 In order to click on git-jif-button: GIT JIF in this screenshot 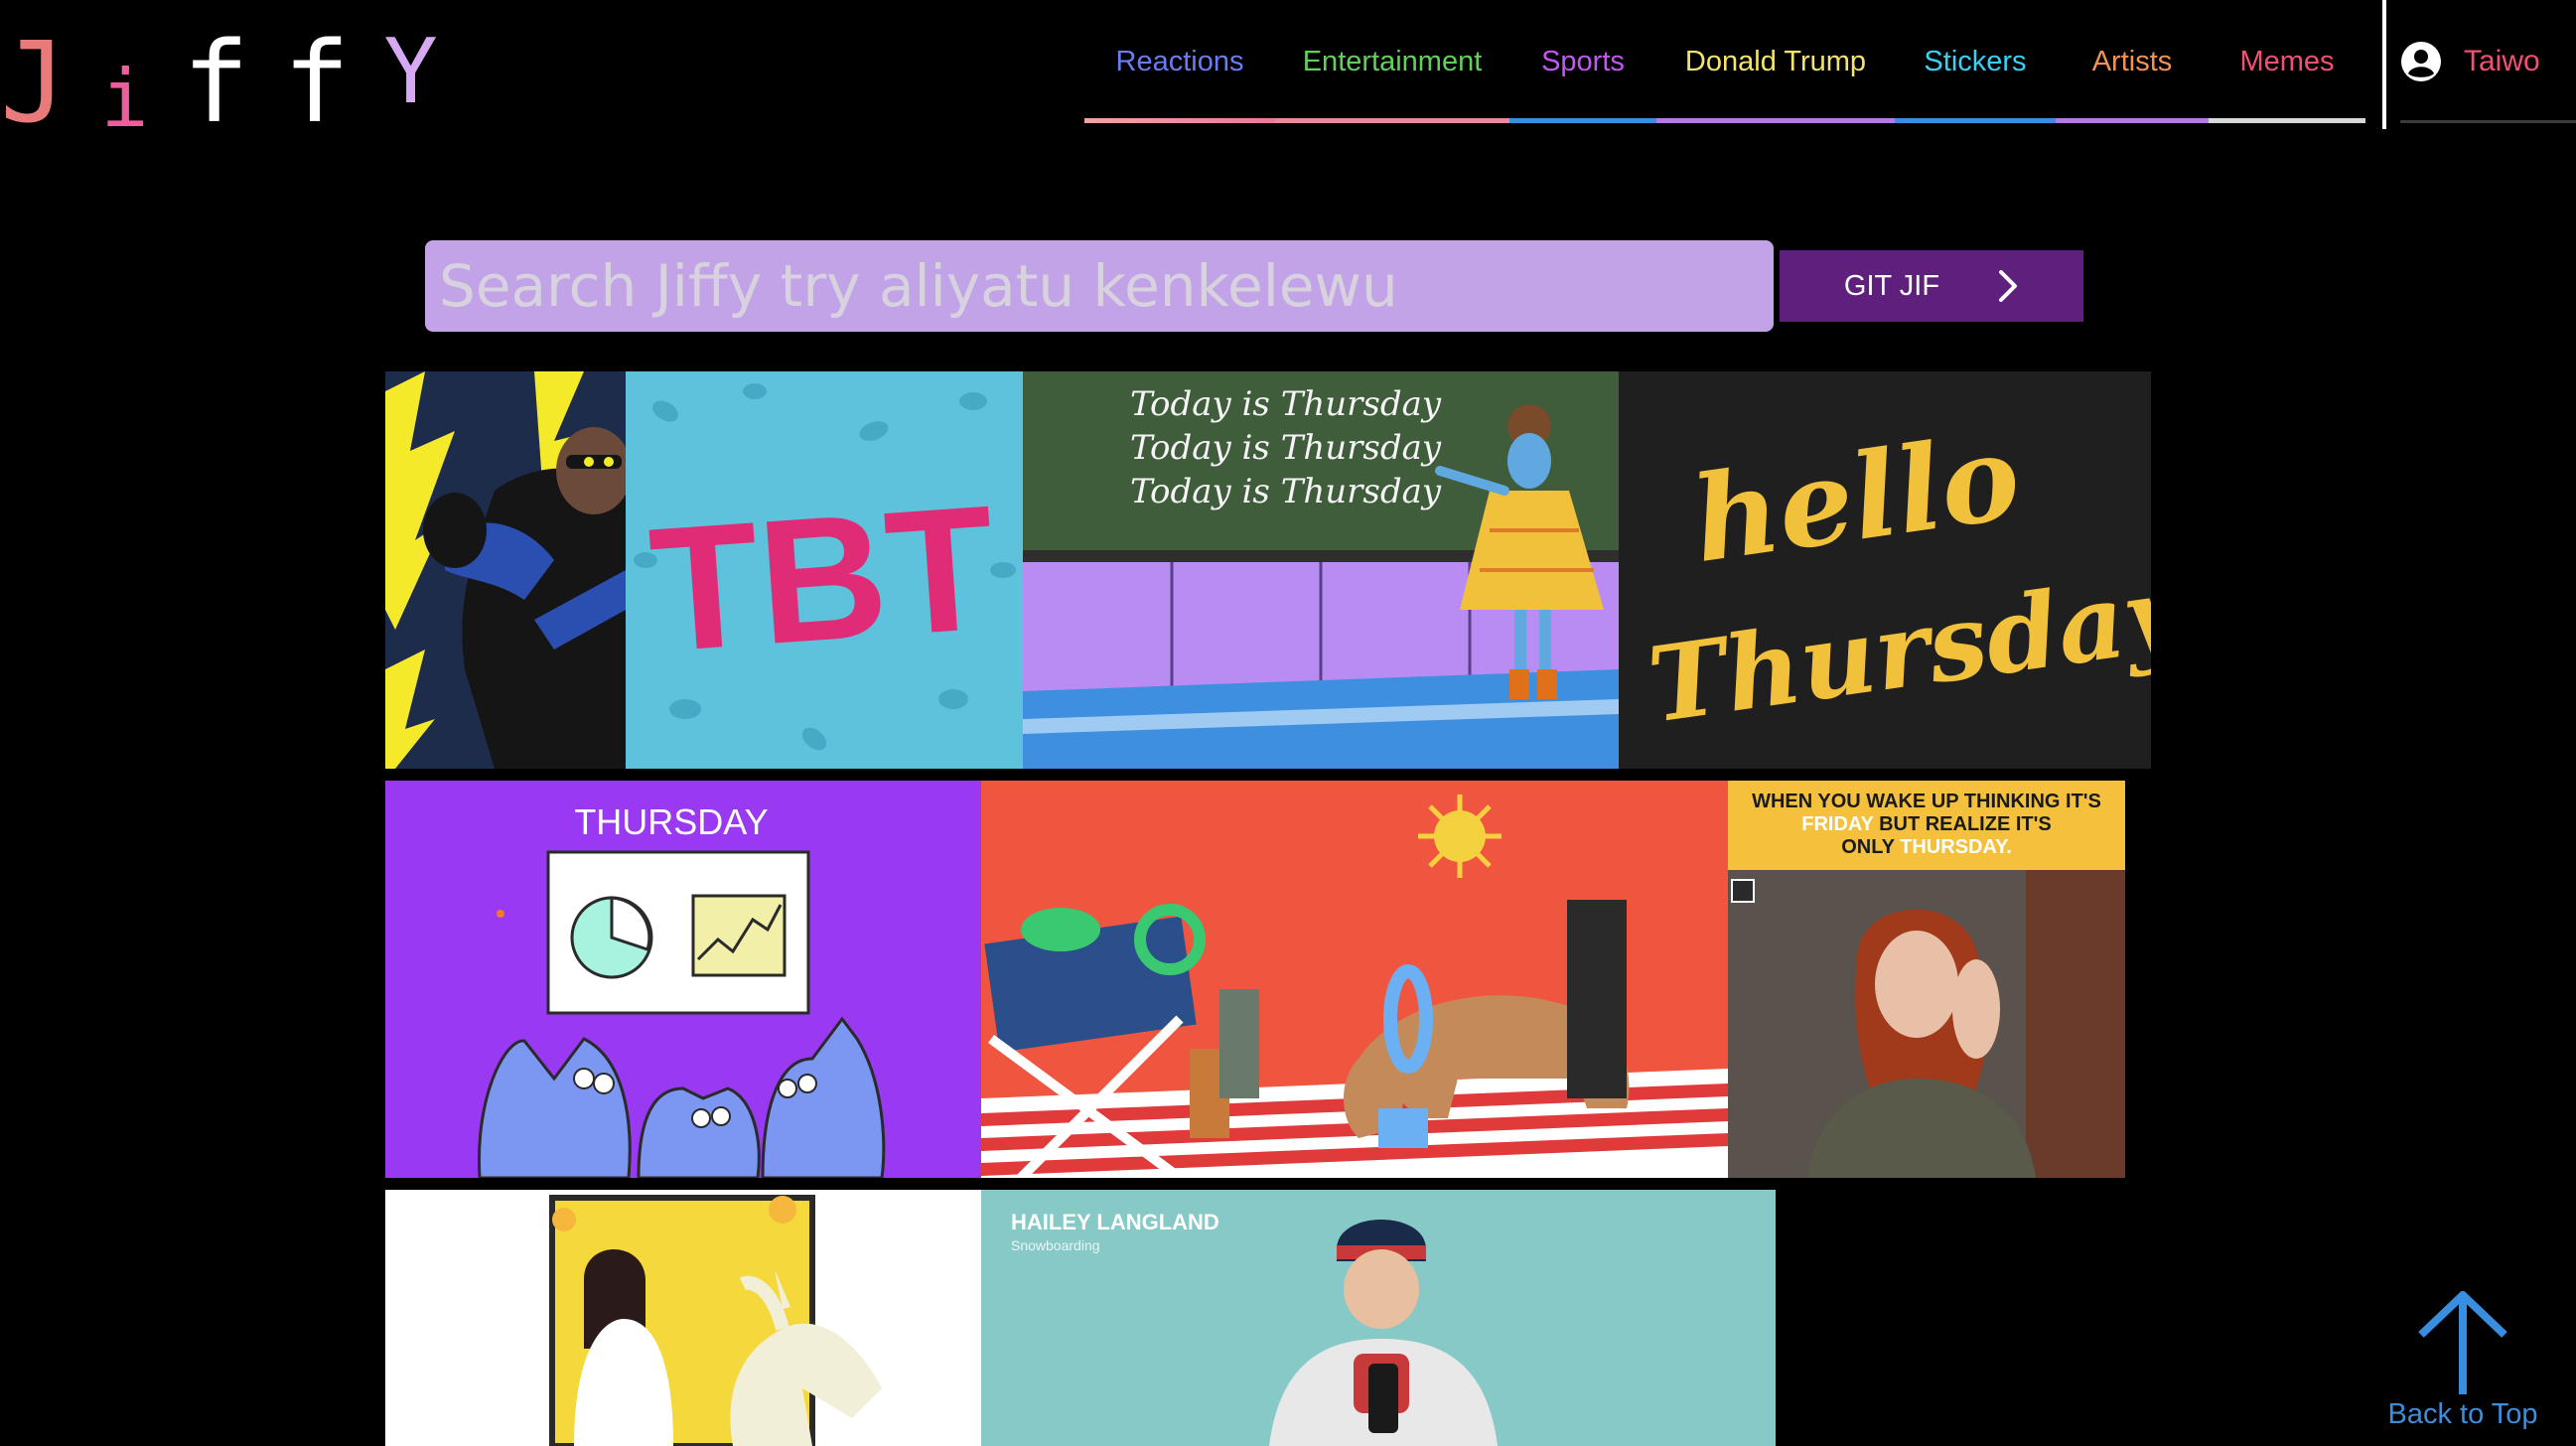, I will do `click(1932, 286)`.